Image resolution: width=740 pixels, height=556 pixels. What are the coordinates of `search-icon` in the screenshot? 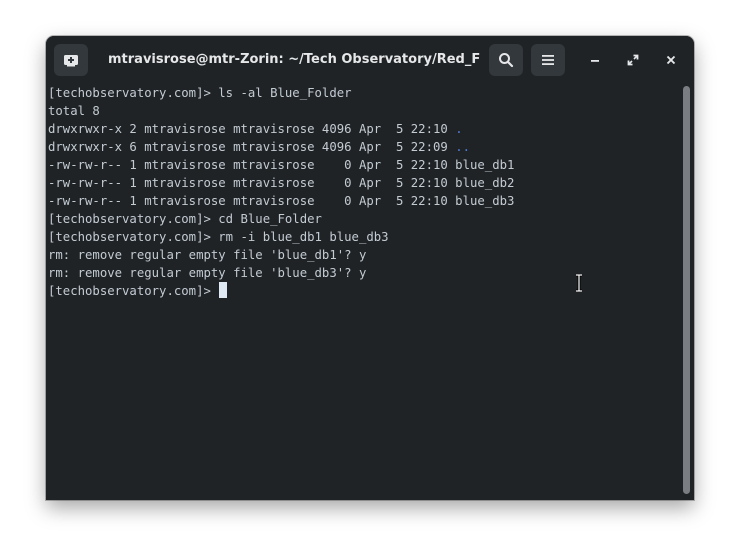 It's located at (506, 60).